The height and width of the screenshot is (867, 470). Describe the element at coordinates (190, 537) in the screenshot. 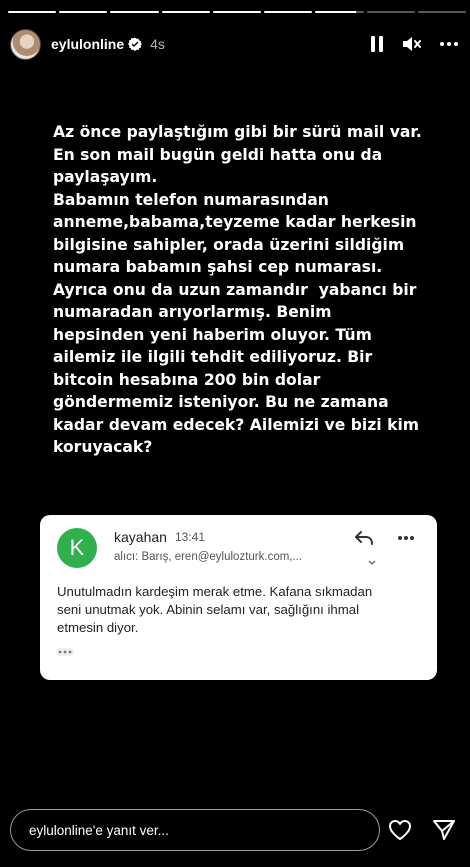

I see `email-time: 13:41` at that location.